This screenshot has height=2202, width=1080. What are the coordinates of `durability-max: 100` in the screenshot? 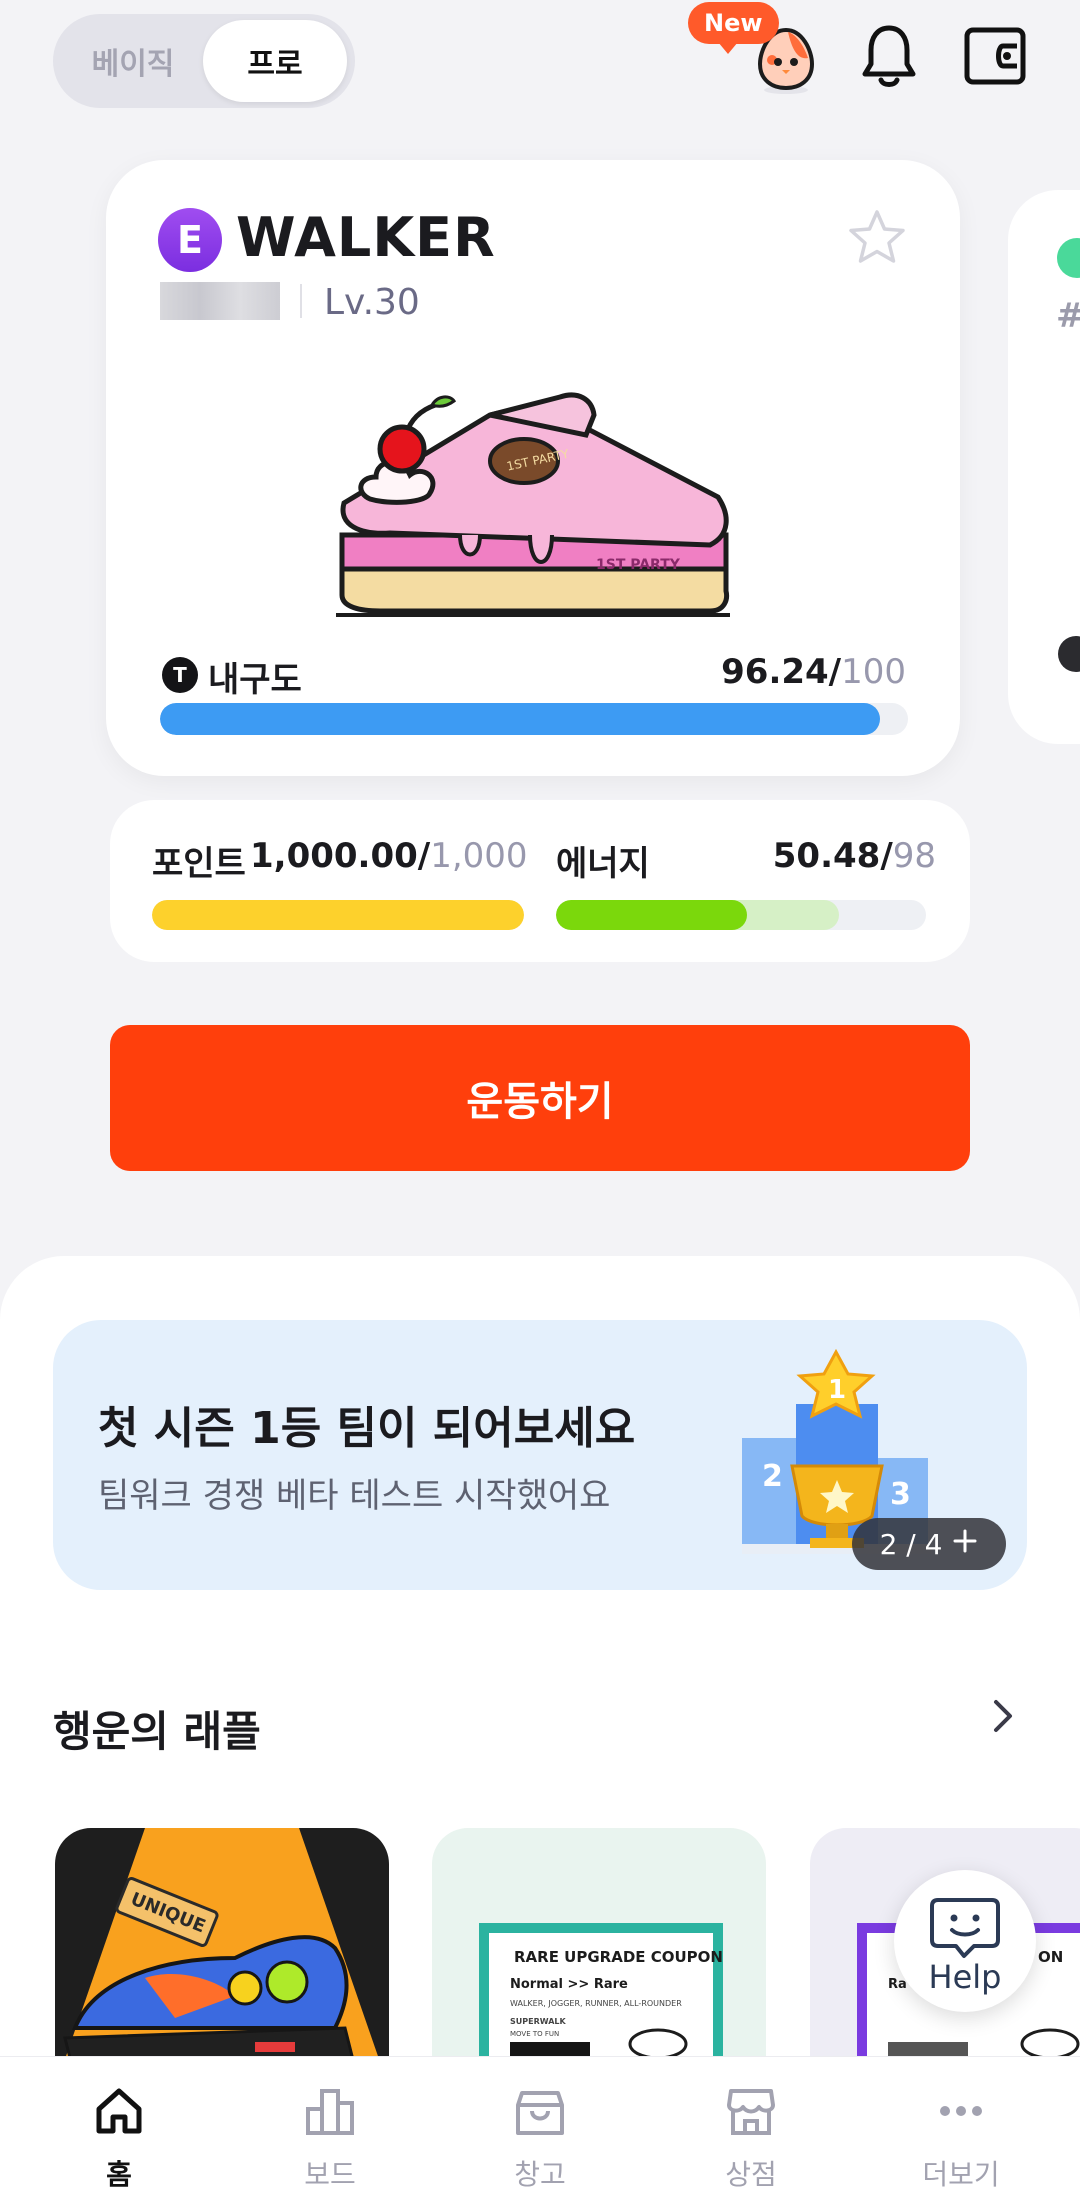 It's located at (873, 672).